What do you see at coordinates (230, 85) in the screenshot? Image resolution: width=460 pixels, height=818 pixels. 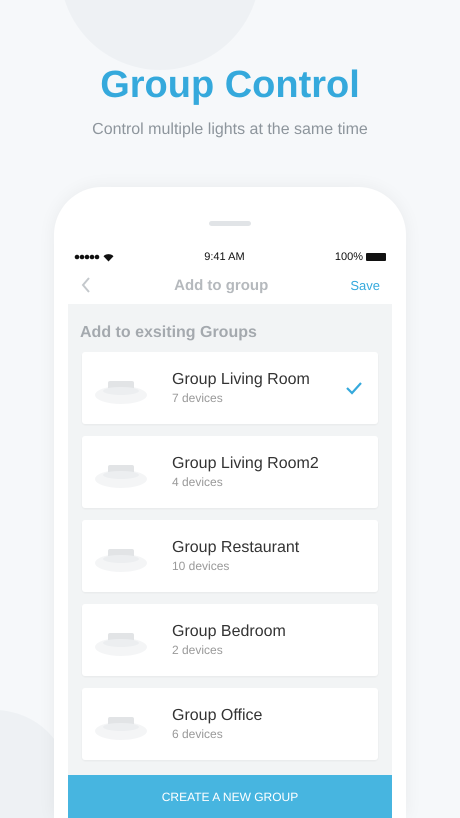 I see `page-title: Group Control` at bounding box center [230, 85].